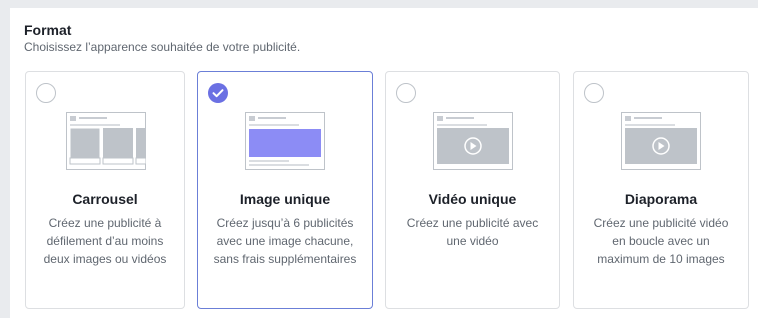  What do you see at coordinates (285, 141) in the screenshot?
I see `single-image-thumbnail-icon` at bounding box center [285, 141].